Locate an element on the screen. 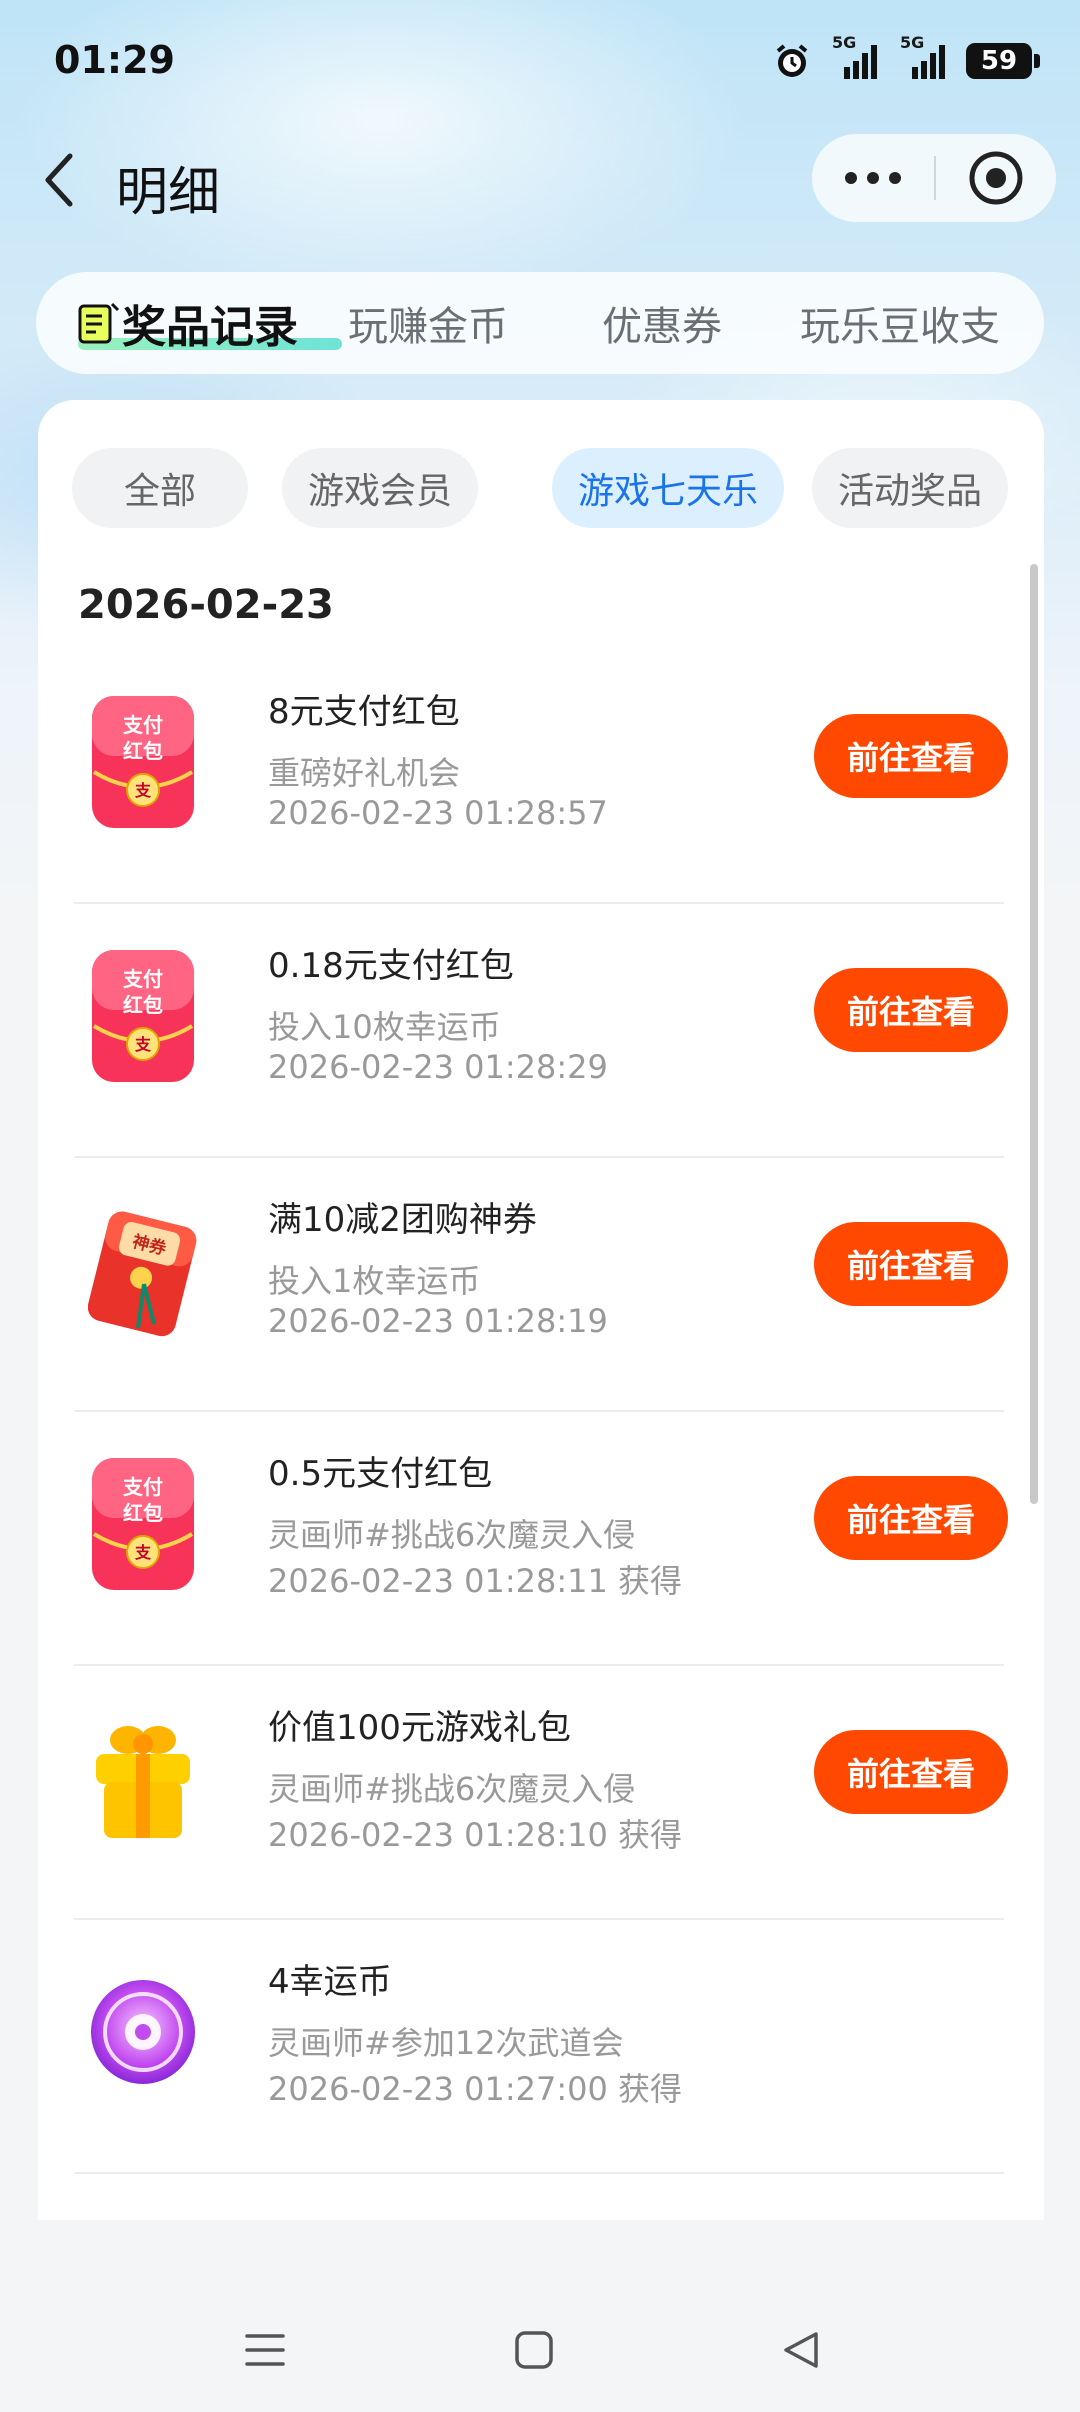 The image size is (1080, 2412). home-button is located at coordinates (534, 2350).